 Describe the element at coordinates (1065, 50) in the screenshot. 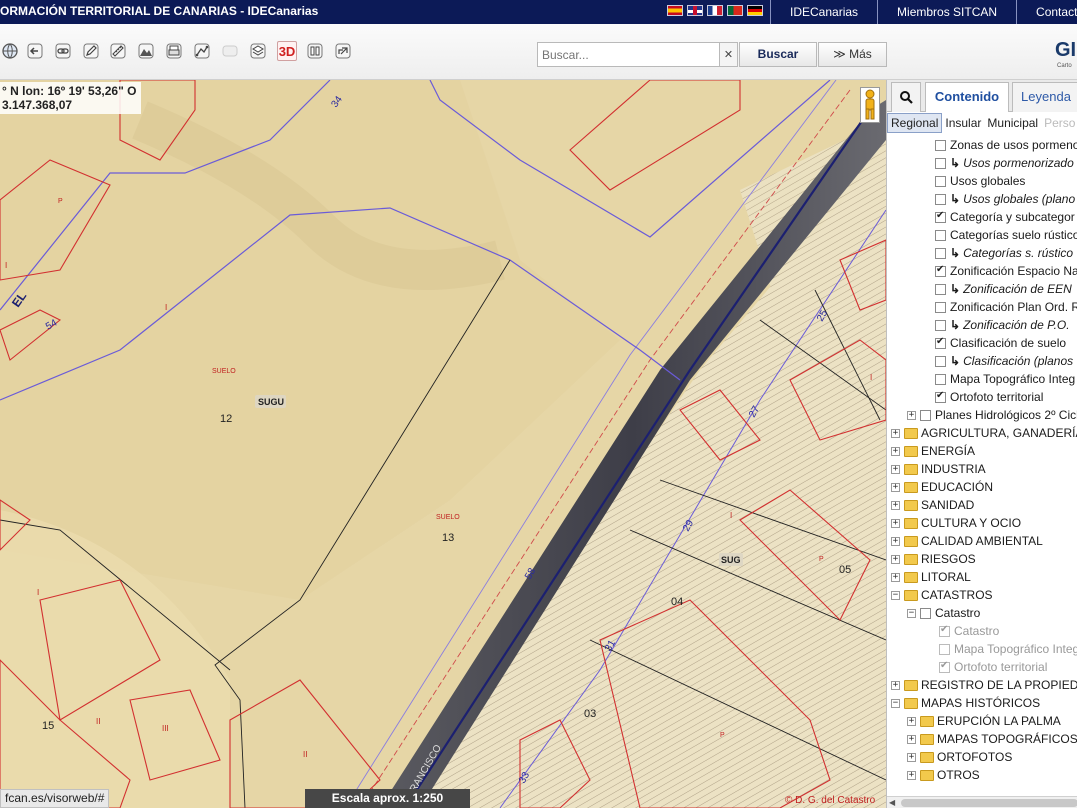

I see `grafcan-logo: GI` at that location.